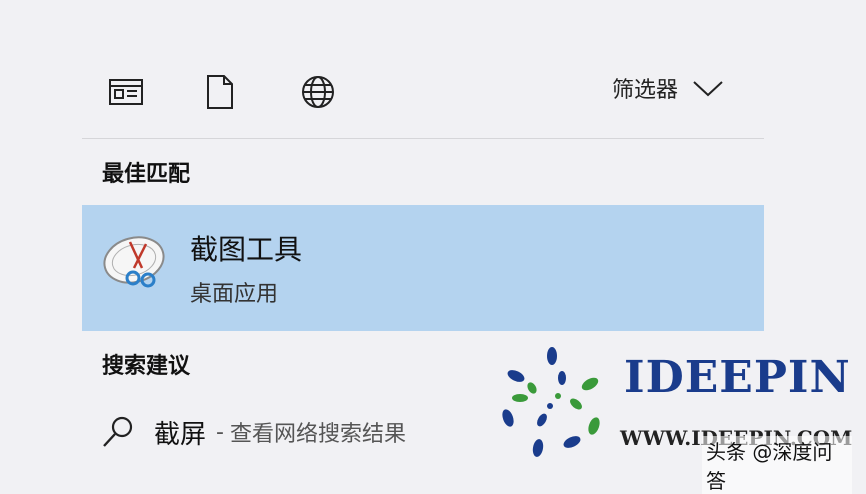 This screenshot has width=866, height=494. Describe the element at coordinates (708, 89) in the screenshot. I see `chevron-down-icon` at that location.